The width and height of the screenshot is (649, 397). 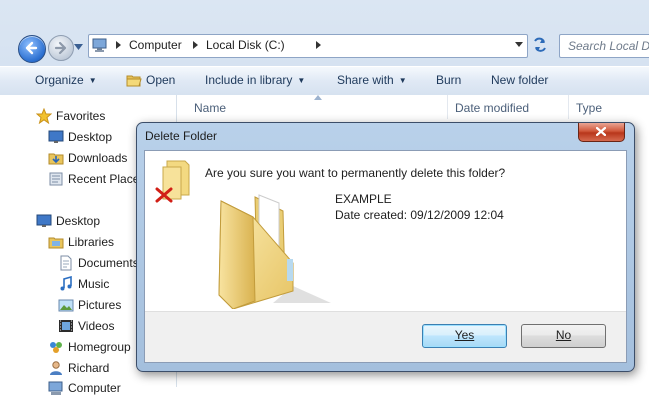 I want to click on breadcrumb-local-disk: Local Disk (C:), so click(x=245, y=45).